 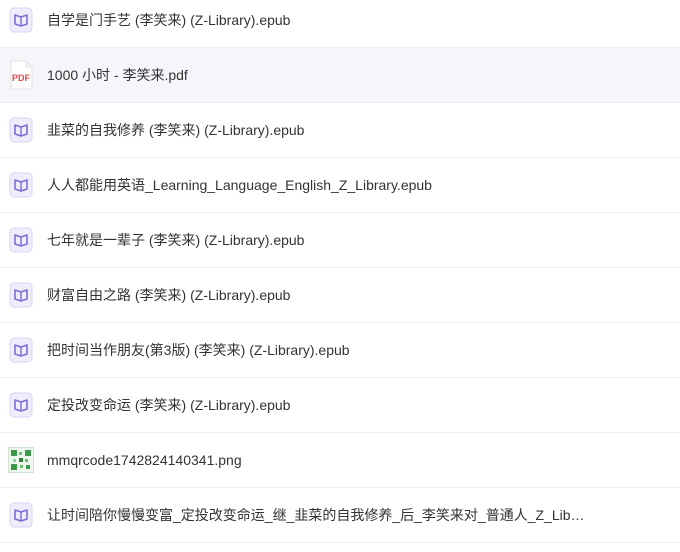 What do you see at coordinates (176, 130) in the screenshot?
I see `file-name: 韭菜的自我修养 (李笑来) (Z-Library).epub` at bounding box center [176, 130].